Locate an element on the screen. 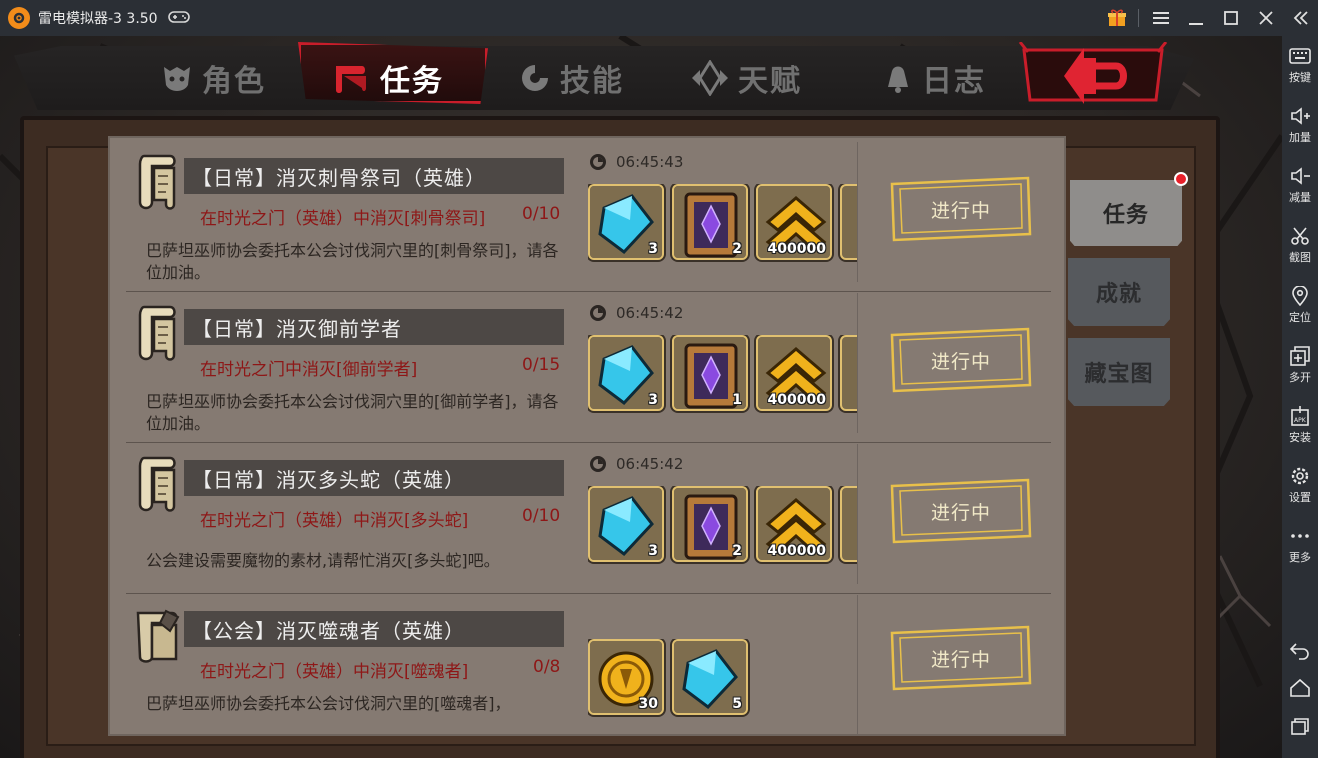 Image resolution: width=1318 pixels, height=758 pixels. title-bar: 雷电模拟器-3 3.50 is located at coordinates (659, 18).